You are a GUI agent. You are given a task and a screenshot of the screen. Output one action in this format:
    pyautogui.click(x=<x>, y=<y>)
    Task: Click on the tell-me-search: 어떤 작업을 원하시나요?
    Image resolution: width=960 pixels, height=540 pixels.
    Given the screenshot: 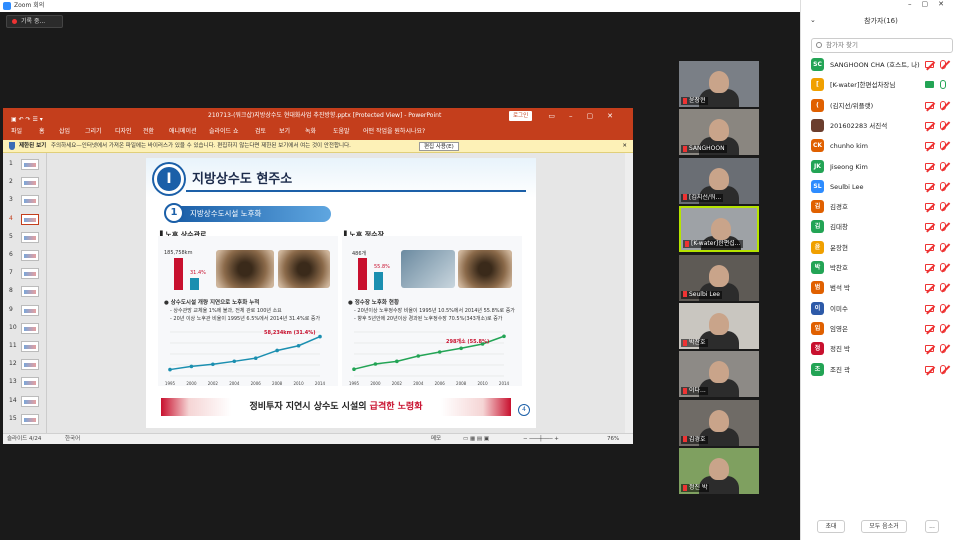 What is the action you would take?
    pyautogui.click(x=394, y=132)
    